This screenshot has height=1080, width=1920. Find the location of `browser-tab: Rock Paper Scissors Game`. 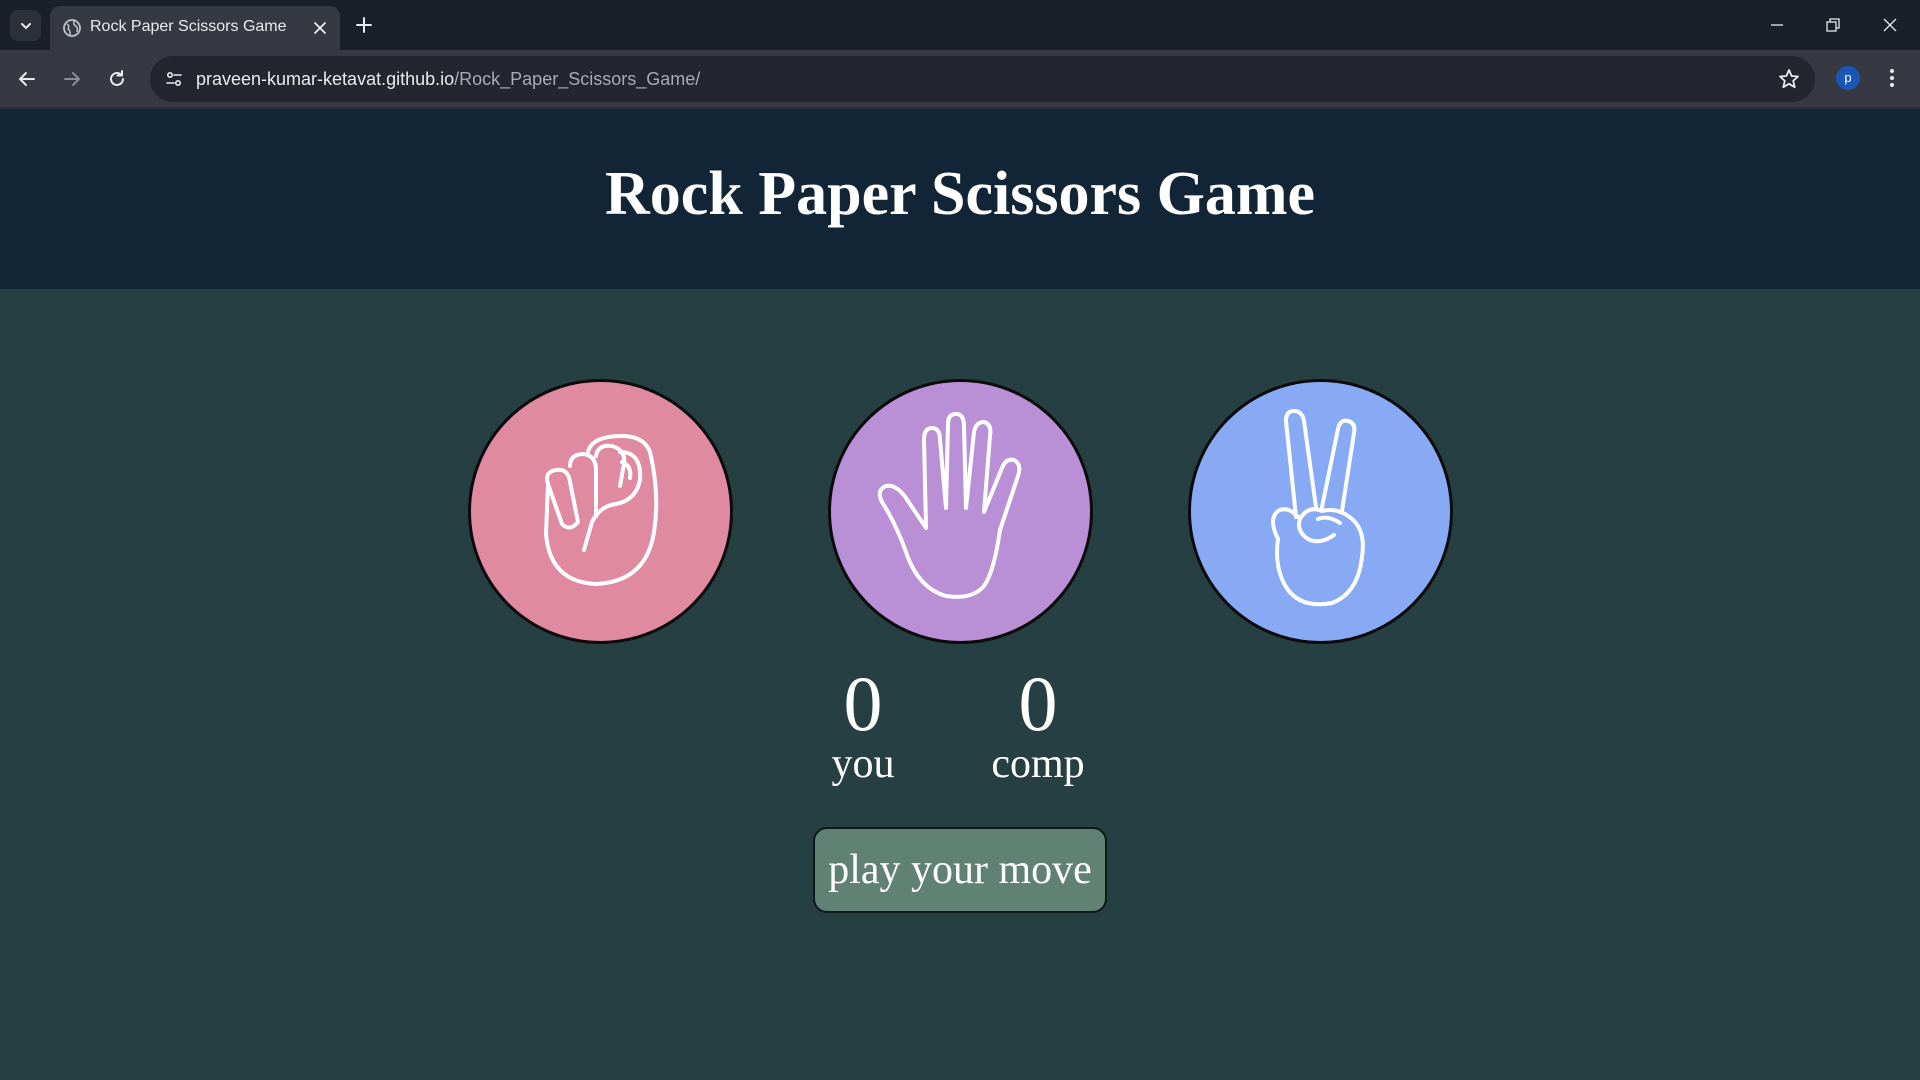

browser-tab: Rock Paper Scissors Game is located at coordinates (195, 28).